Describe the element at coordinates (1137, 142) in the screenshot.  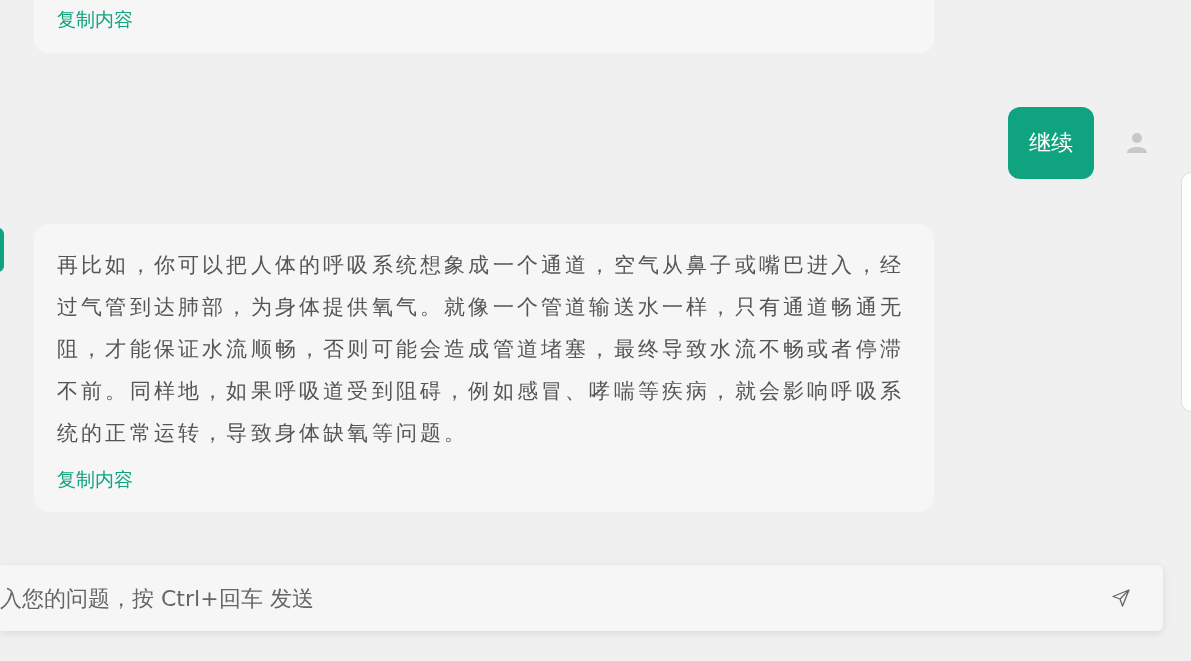
I see `person-icon` at that location.